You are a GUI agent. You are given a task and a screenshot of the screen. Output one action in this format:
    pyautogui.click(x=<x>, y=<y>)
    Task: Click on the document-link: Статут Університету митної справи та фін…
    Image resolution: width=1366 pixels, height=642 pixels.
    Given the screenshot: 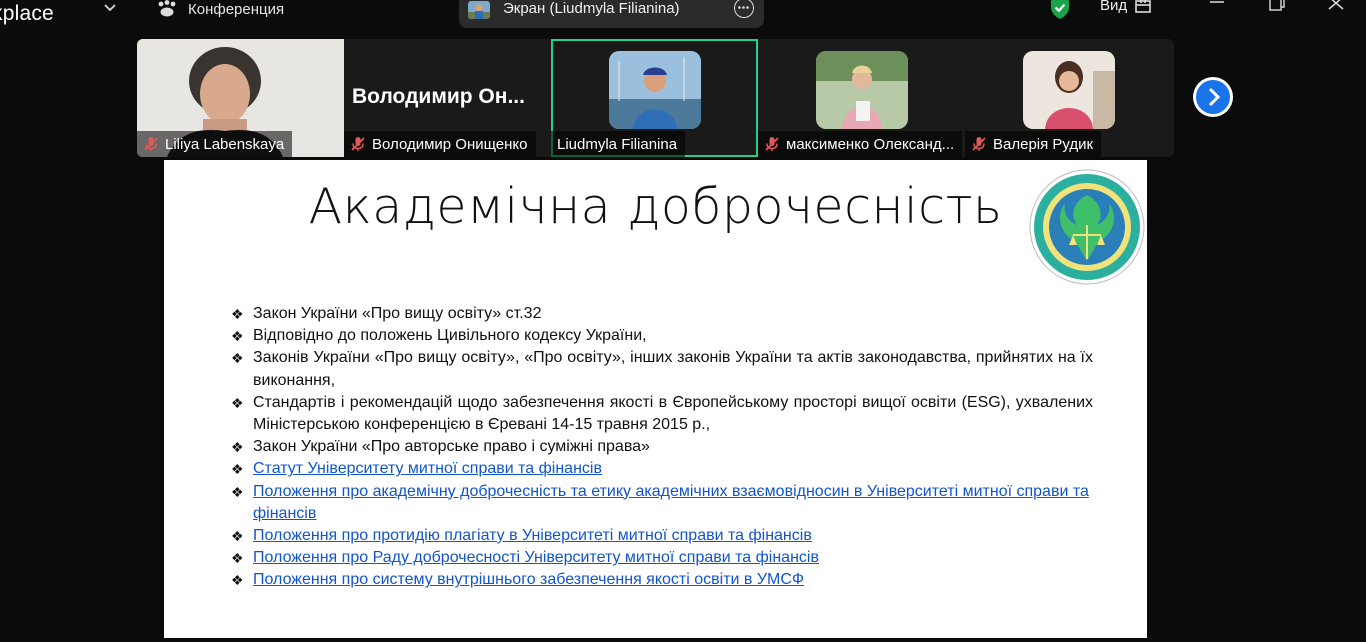 What is the action you would take?
    pyautogui.click(x=427, y=468)
    